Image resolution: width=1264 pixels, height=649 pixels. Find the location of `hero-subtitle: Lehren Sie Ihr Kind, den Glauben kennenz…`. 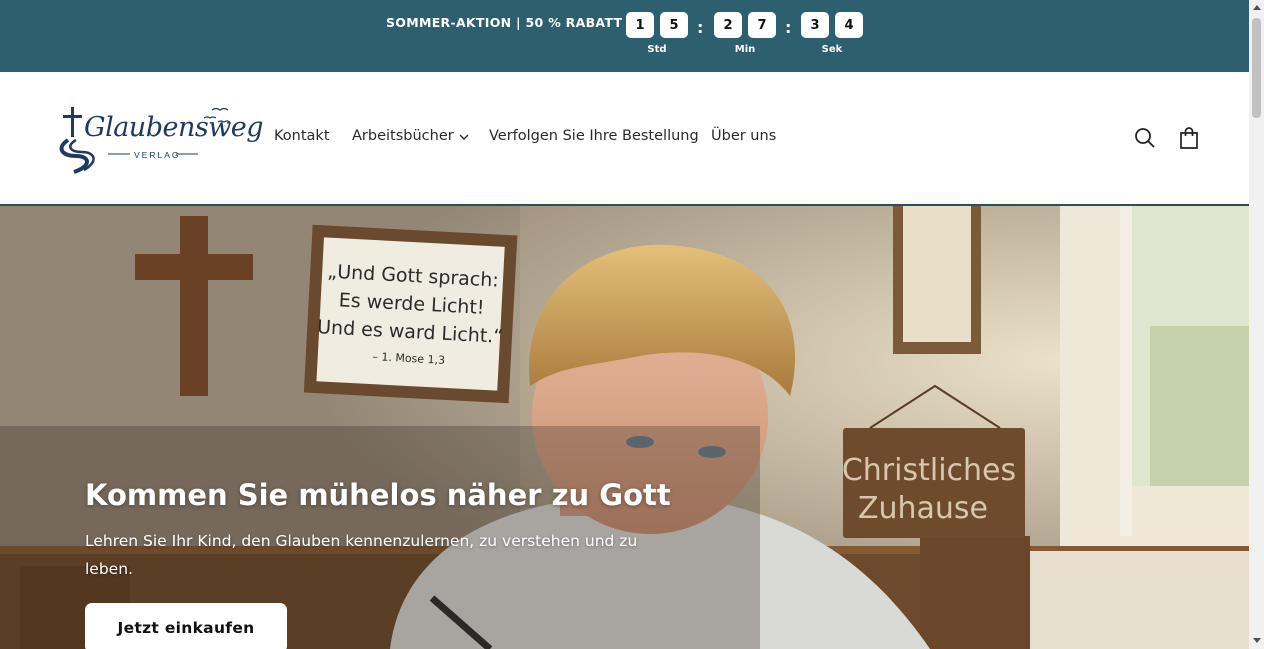

hero-subtitle: Lehren Sie Ihr Kind, den Glauben kennenz… is located at coordinates (361, 555).